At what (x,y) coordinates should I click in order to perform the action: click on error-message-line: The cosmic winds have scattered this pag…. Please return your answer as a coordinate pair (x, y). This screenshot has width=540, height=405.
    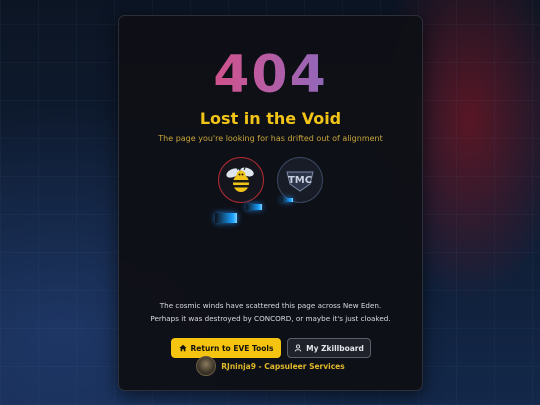
    Looking at the image, I should click on (270, 305).